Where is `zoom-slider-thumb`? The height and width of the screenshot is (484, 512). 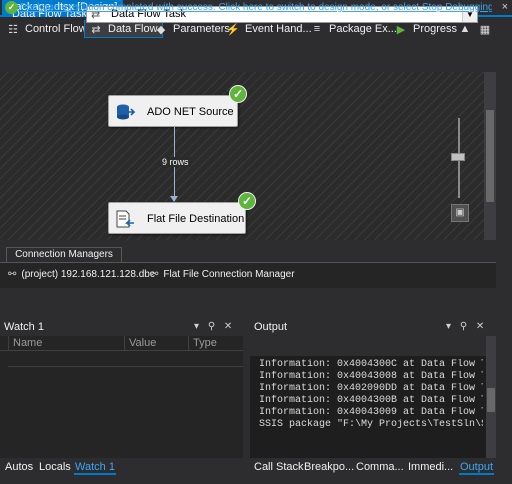
zoom-slider-thumb is located at coordinates (458, 157).